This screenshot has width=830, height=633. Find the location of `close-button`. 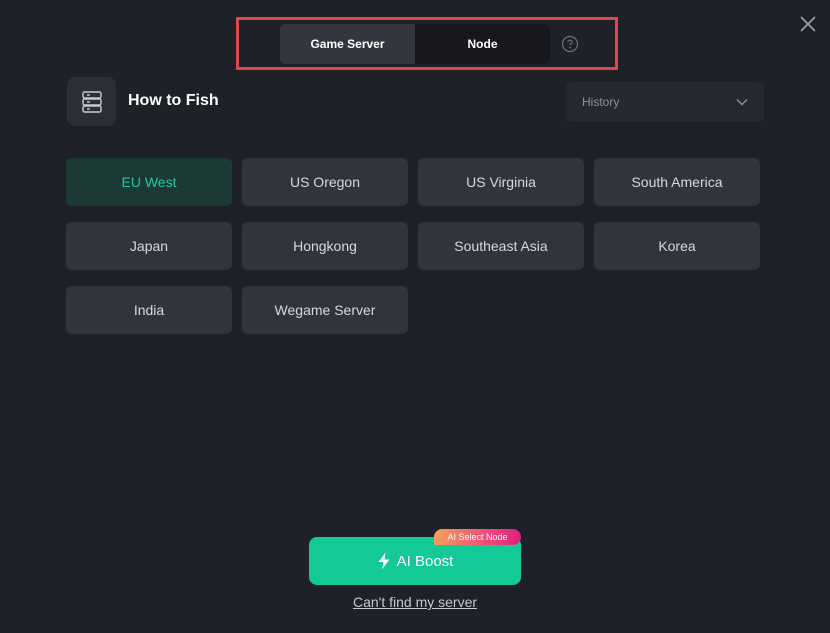

close-button is located at coordinates (808, 24).